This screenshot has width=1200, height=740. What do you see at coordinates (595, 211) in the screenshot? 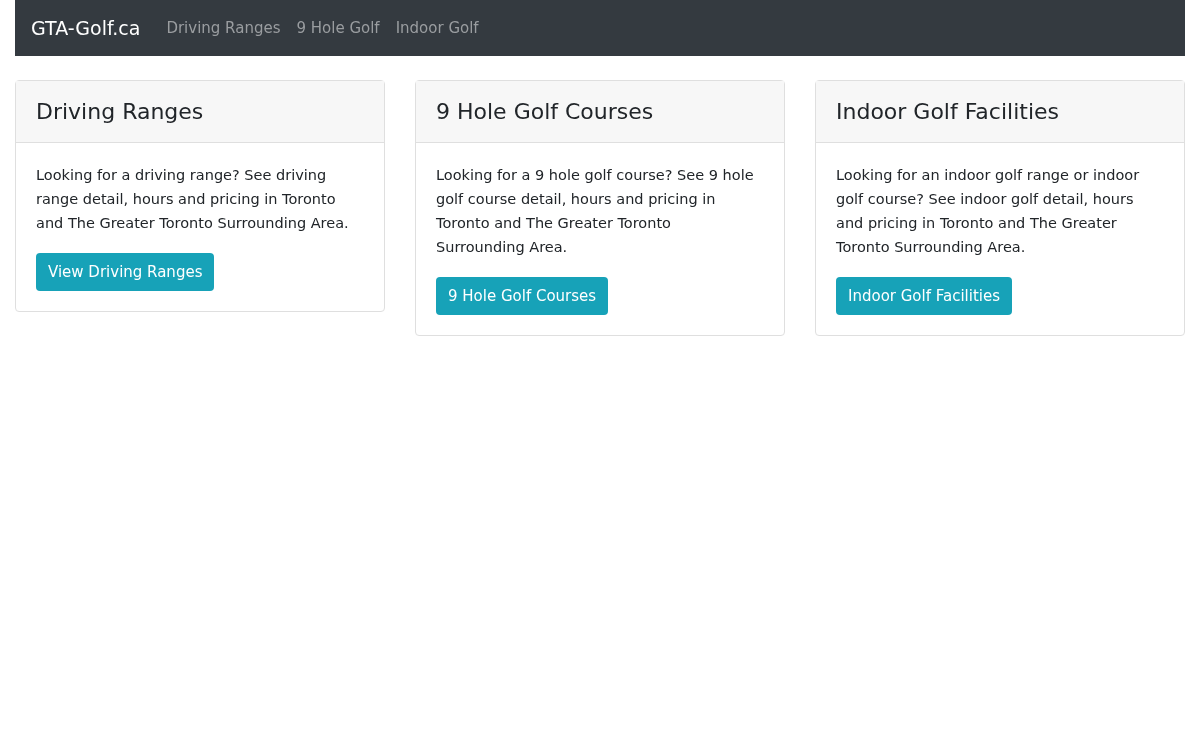
I see `card-text: Looking for a 9 hole golf course? See 9 hole golf course detail, hours and pricing in Toronto and The Greater Toronto Surrounding Area.` at bounding box center [595, 211].